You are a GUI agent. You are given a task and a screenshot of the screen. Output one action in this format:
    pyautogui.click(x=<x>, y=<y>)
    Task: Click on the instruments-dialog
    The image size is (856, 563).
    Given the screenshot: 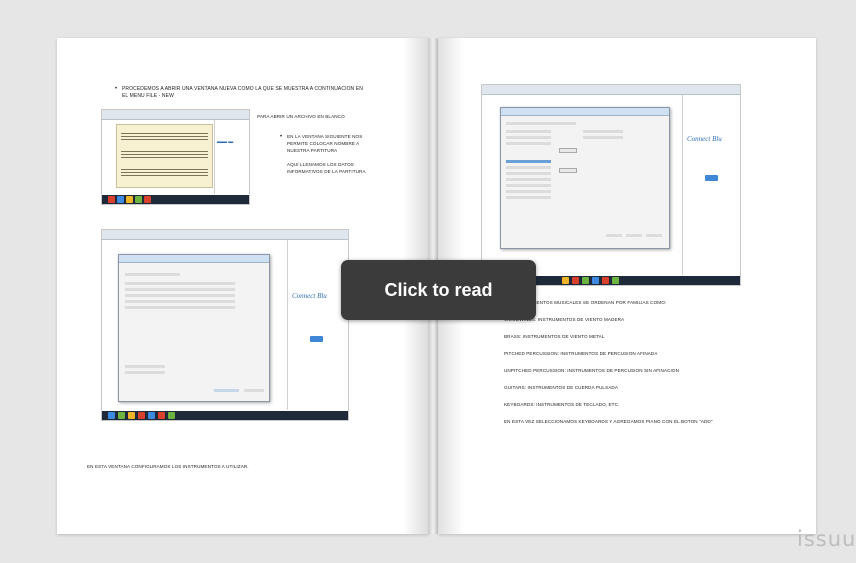 What is the action you would take?
    pyautogui.click(x=585, y=178)
    